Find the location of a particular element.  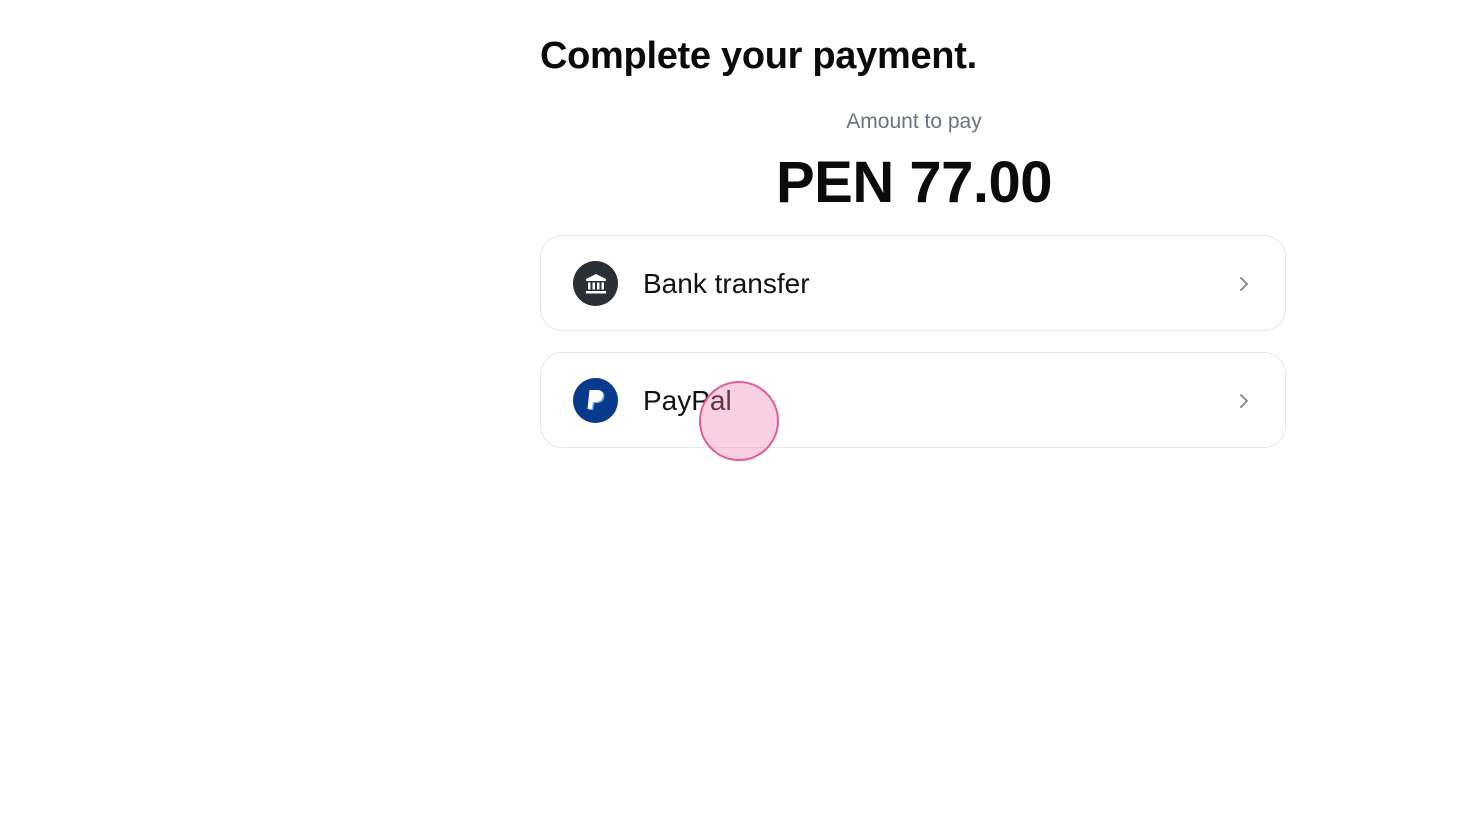

bank-transfer-label: Bank transfer is located at coordinates (726, 283).